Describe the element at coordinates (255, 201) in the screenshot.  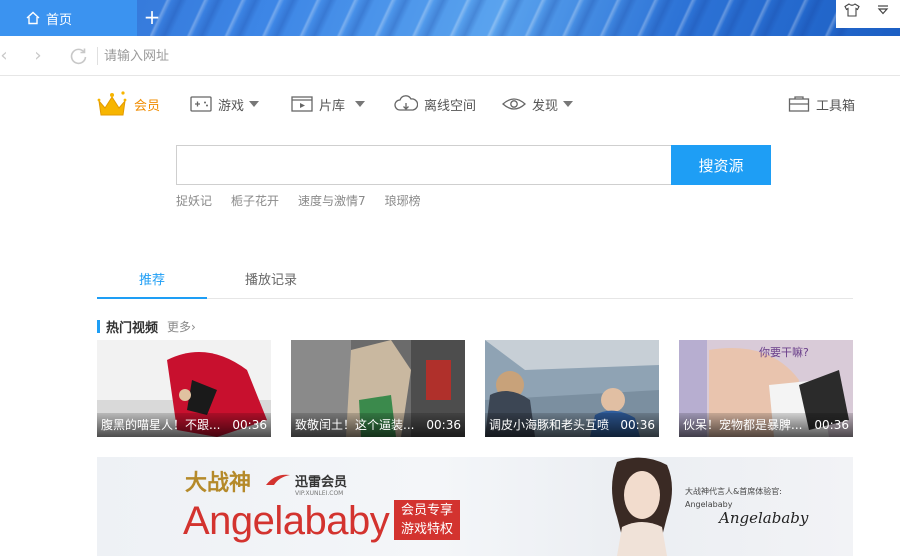
I see `hot-word-link: 栀子花开` at that location.